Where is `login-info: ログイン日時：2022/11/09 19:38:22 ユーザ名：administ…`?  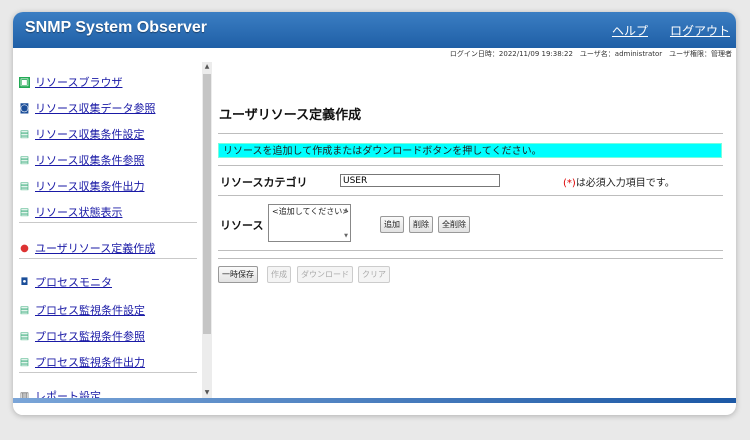
login-info: ログイン日時：2022/11/09 19:38:22 ユーザ名：administ… is located at coordinates (590, 54).